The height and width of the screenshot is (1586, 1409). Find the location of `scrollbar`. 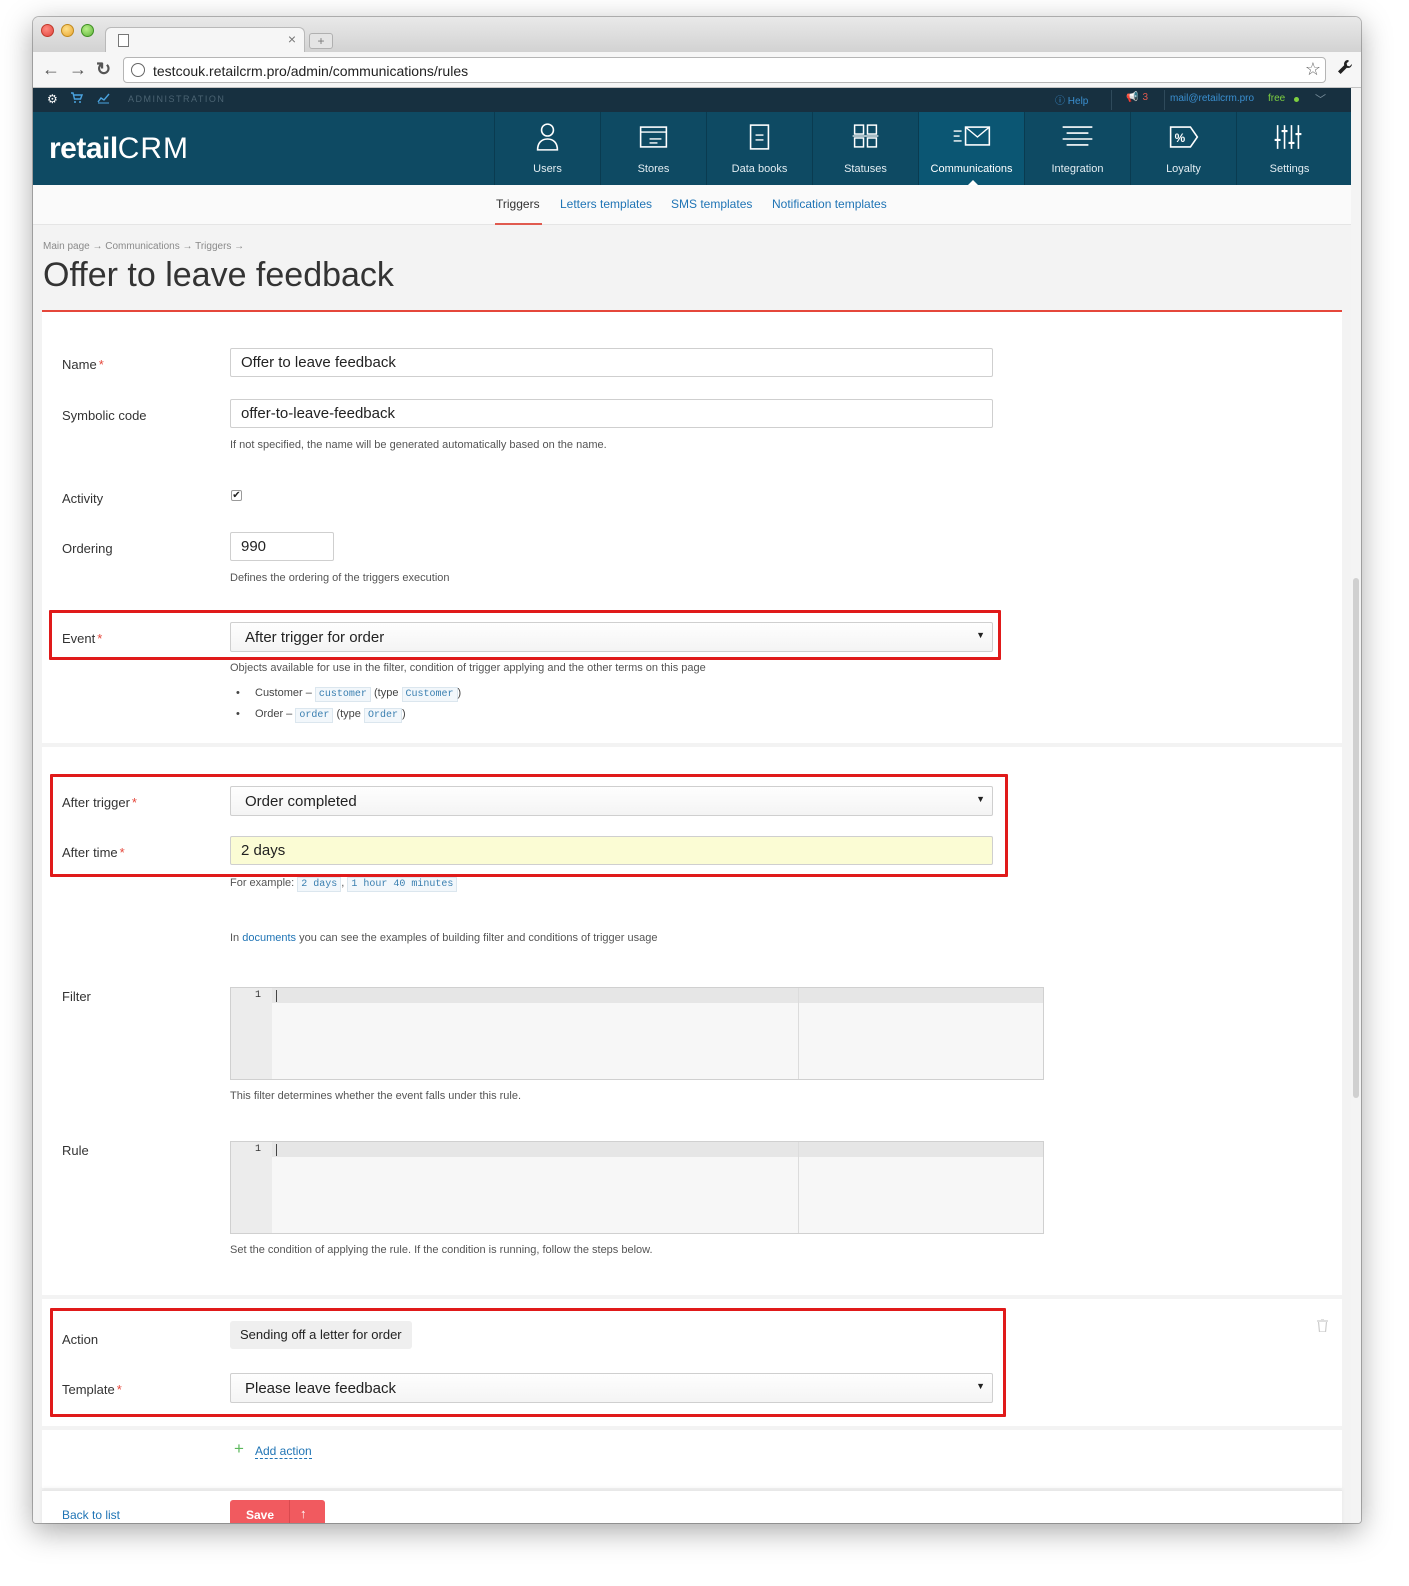

scrollbar is located at coordinates (1356, 805).